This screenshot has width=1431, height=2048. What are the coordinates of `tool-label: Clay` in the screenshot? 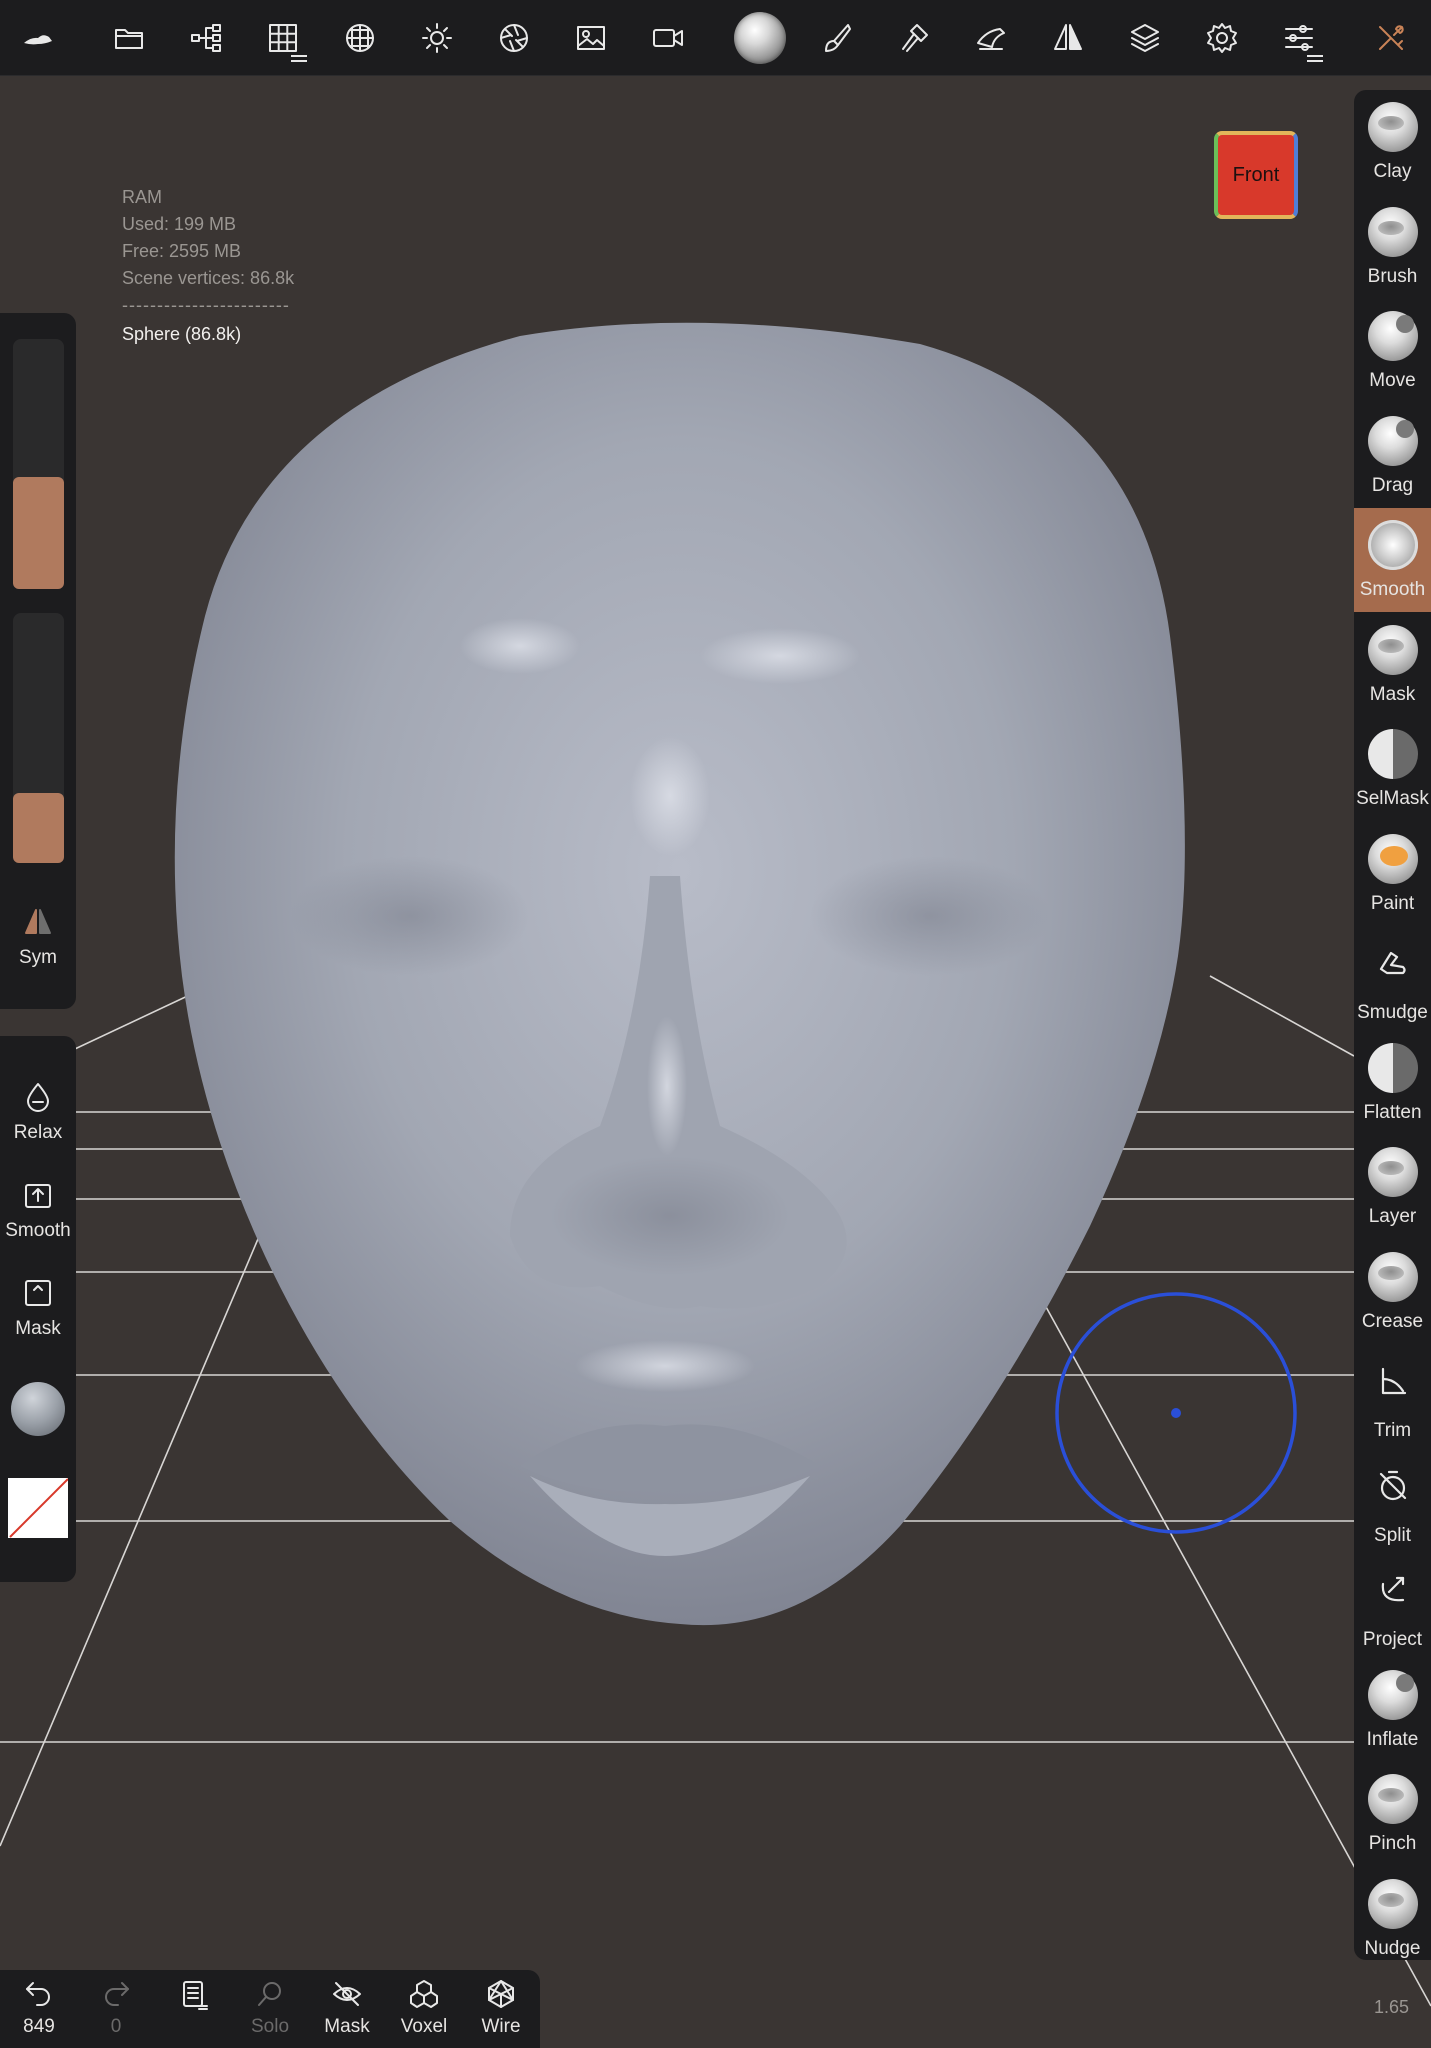 It's located at (1392, 171).